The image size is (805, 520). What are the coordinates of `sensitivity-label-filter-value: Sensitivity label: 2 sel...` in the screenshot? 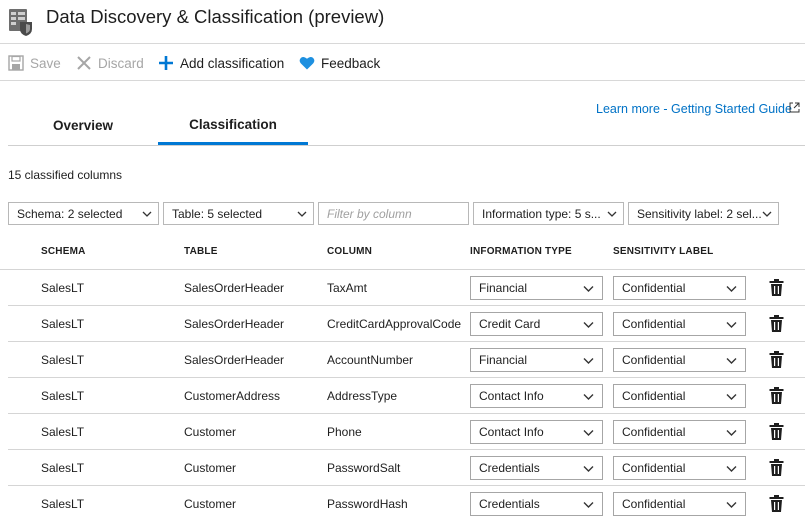 It's located at (699, 213).